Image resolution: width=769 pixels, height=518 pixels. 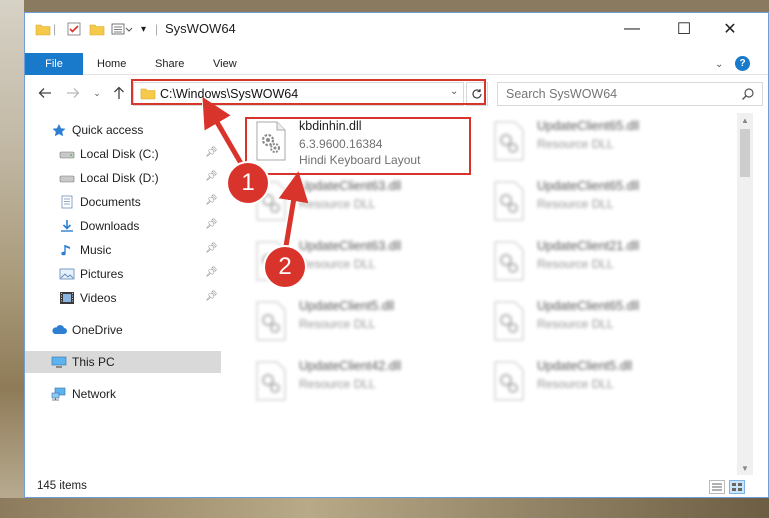 I want to click on star-icon, so click(x=59, y=130).